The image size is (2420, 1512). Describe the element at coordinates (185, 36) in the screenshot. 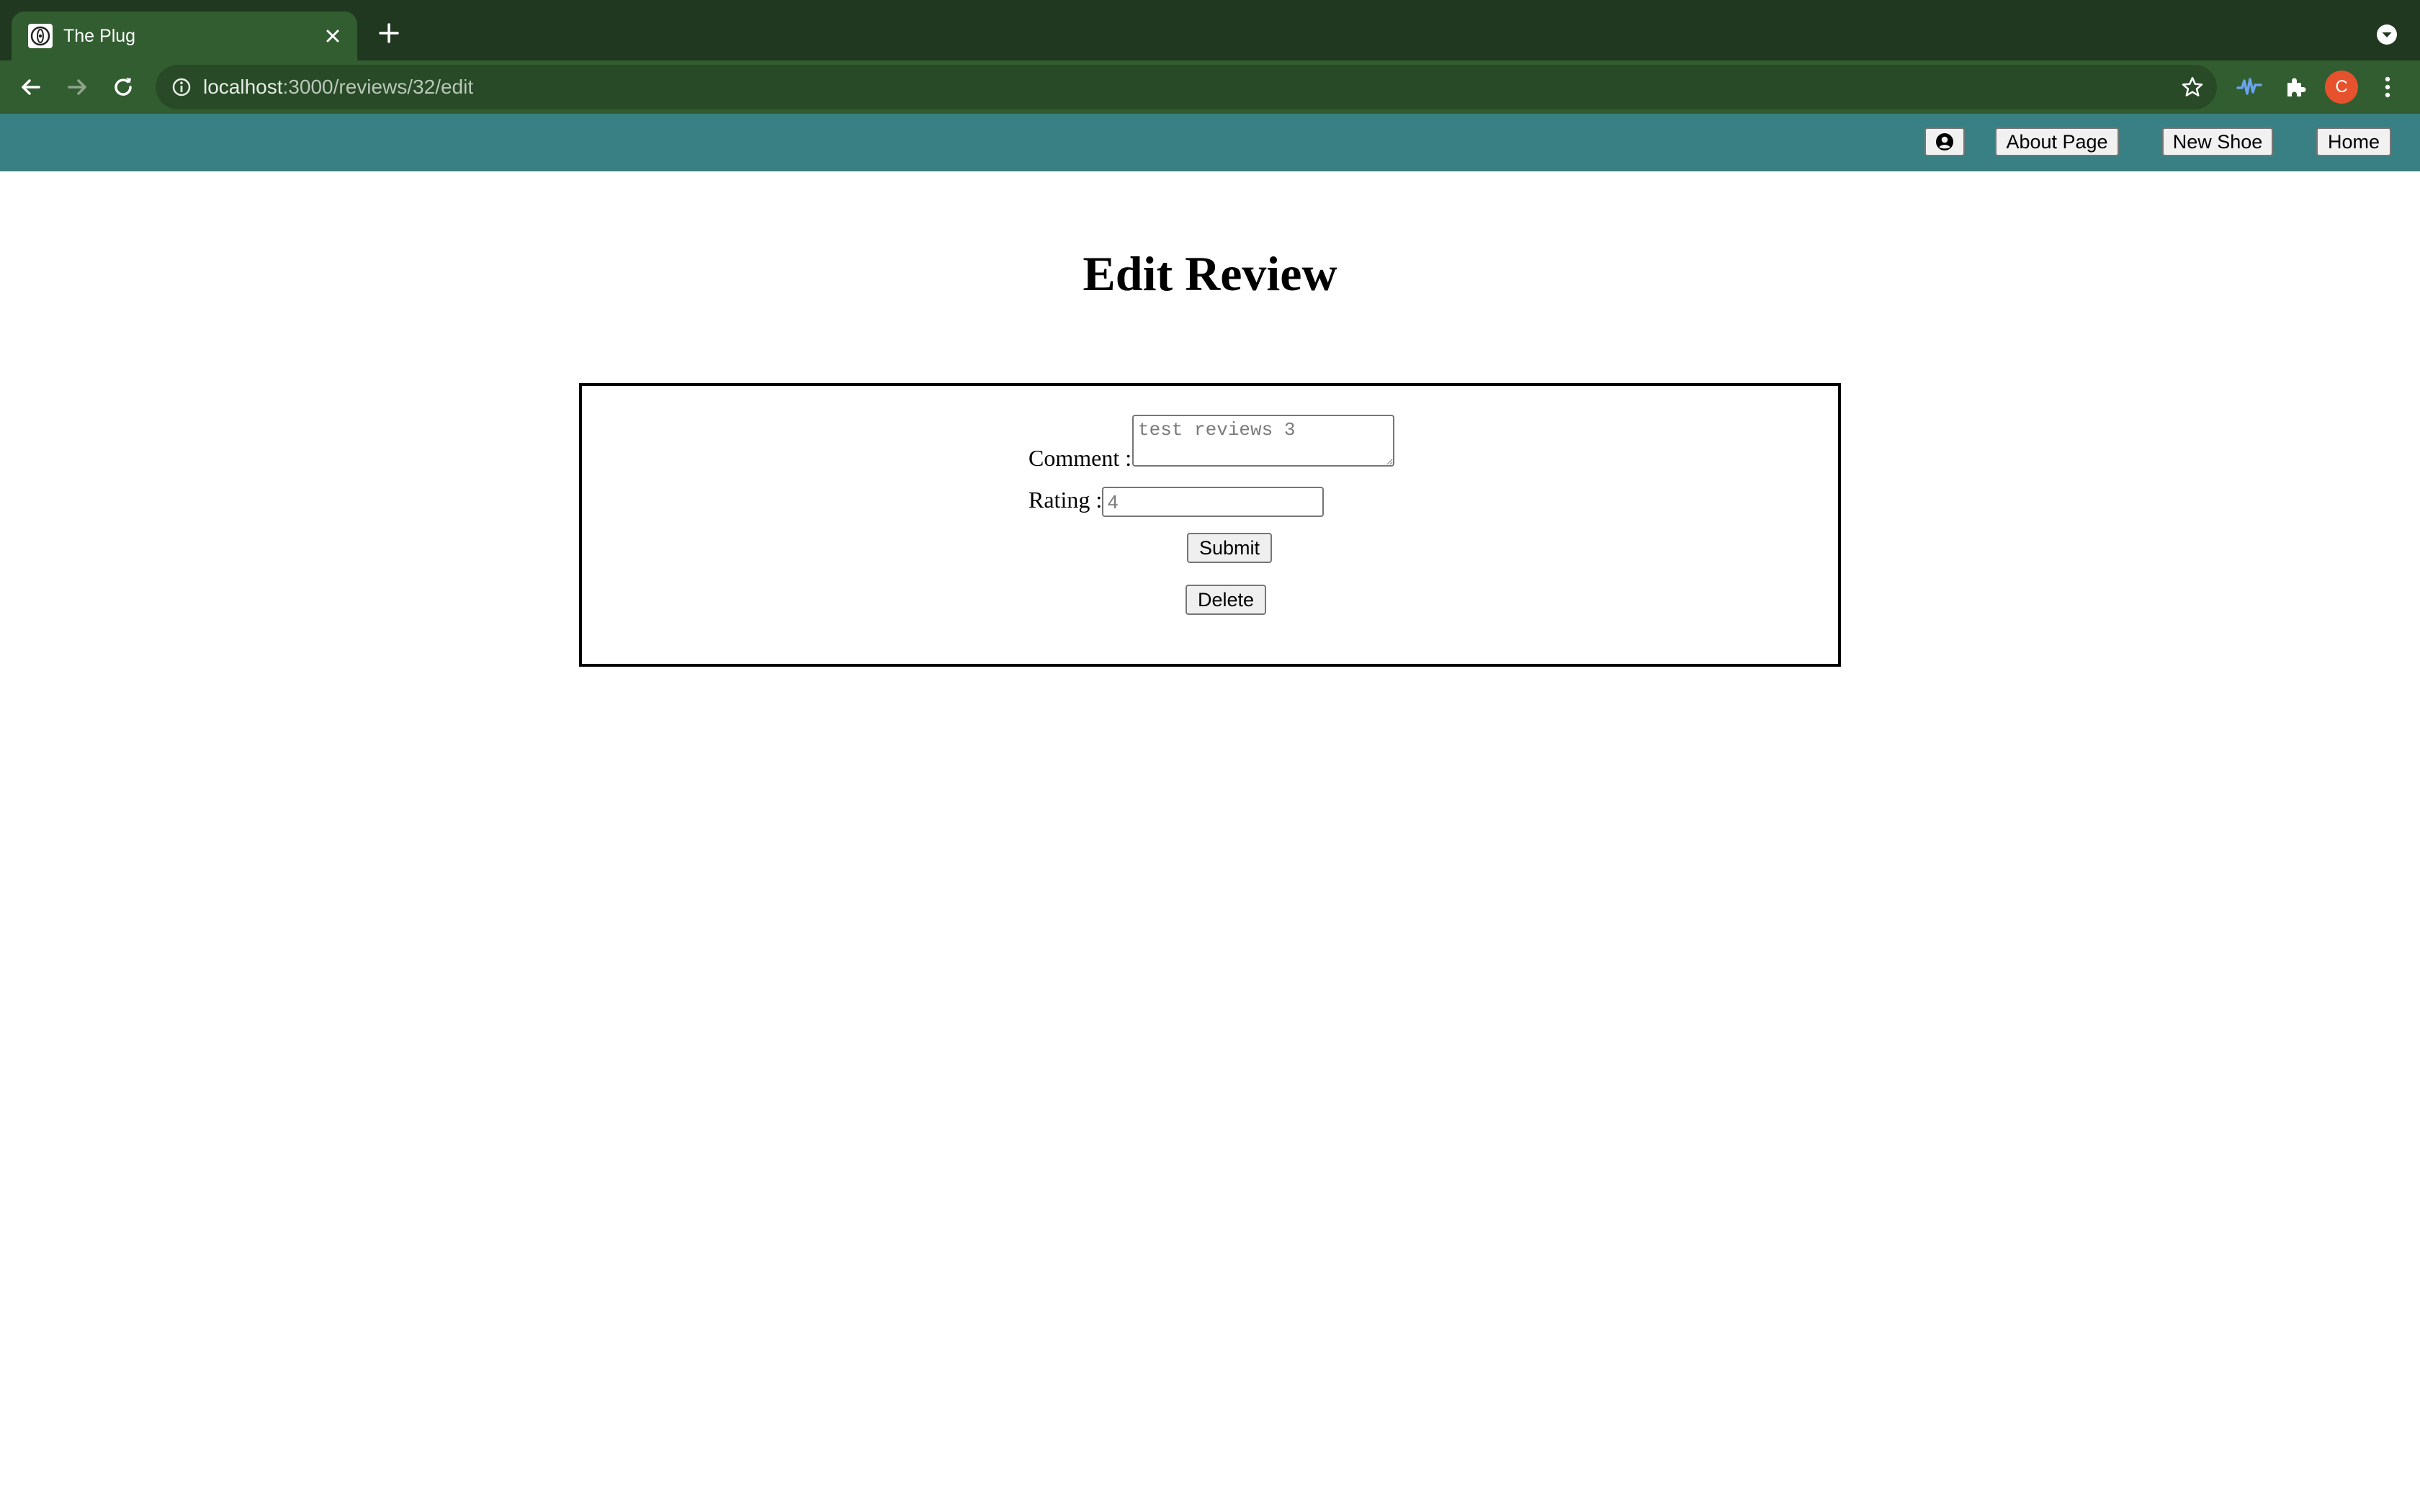

I see `browser-tab-active: The Plug` at that location.